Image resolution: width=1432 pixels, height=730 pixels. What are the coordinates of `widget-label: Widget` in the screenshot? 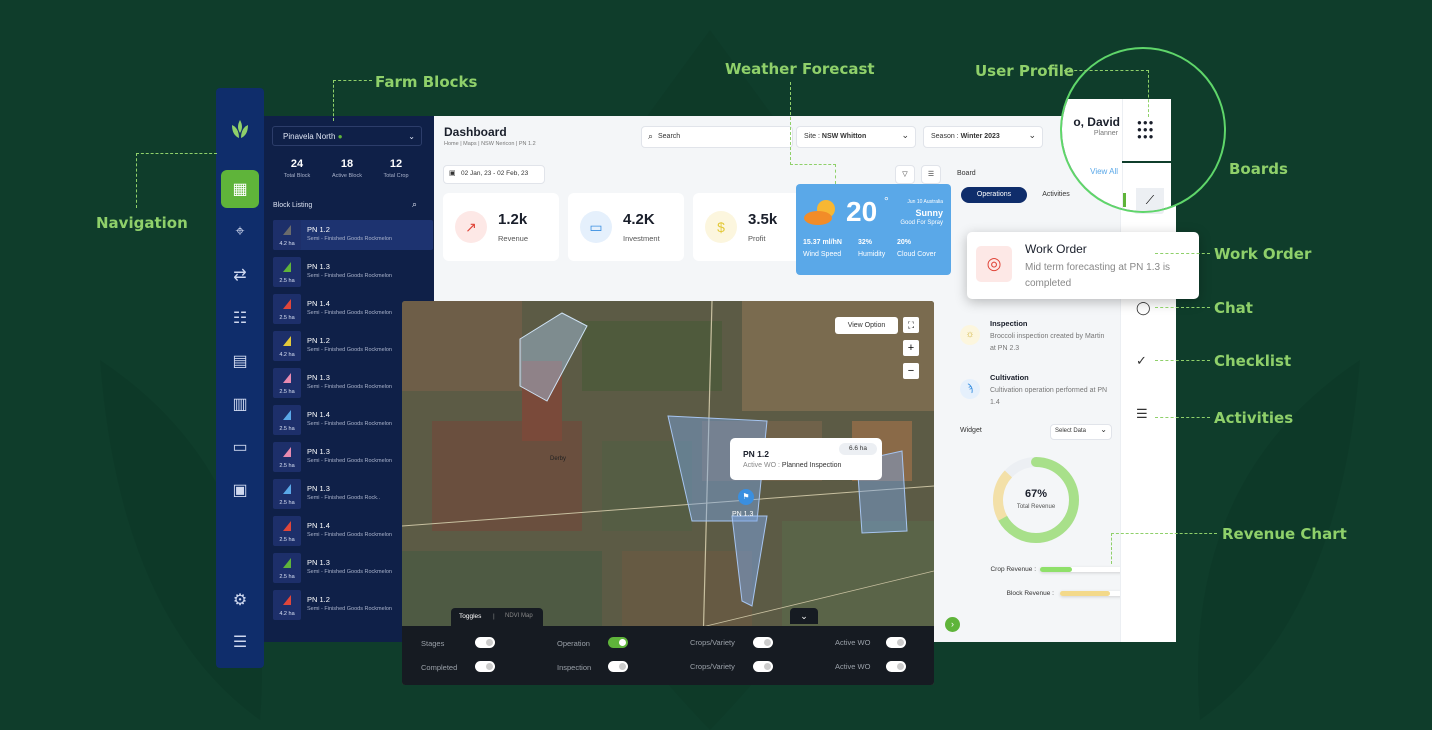 It's located at (971, 430).